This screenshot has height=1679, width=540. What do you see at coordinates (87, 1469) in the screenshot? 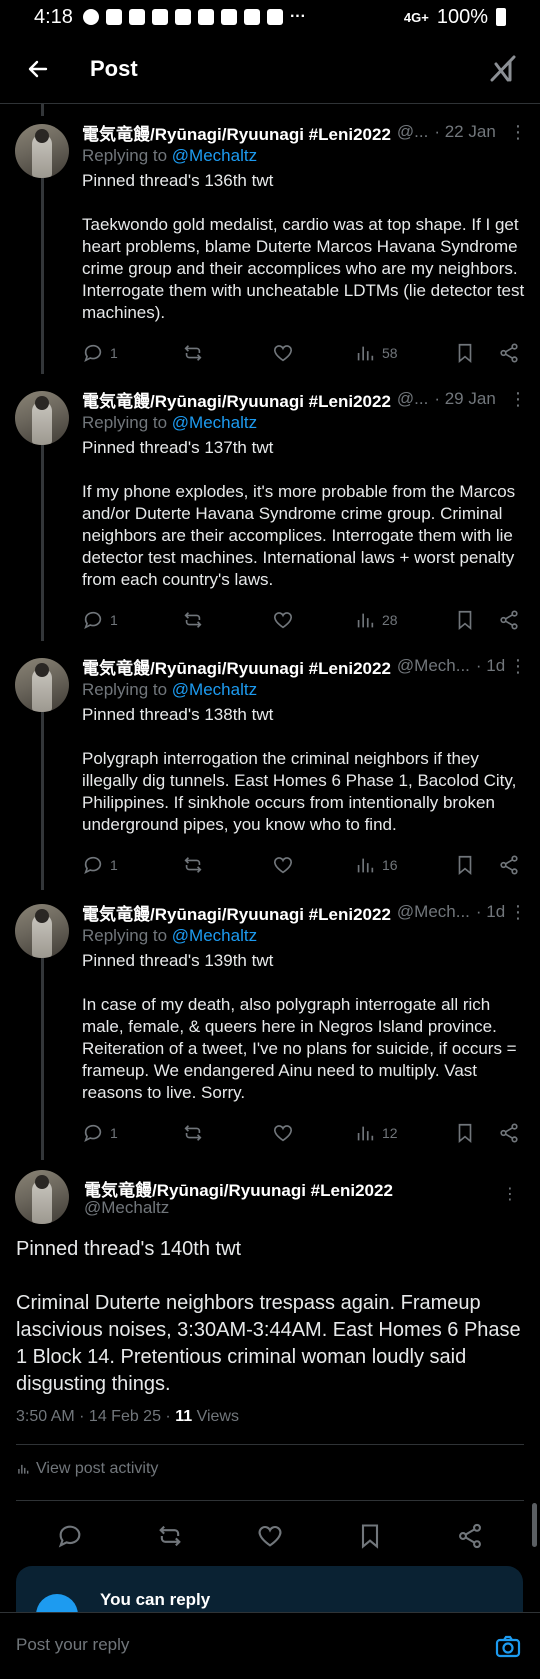
I see `view-activity-link: View post activity` at bounding box center [87, 1469].